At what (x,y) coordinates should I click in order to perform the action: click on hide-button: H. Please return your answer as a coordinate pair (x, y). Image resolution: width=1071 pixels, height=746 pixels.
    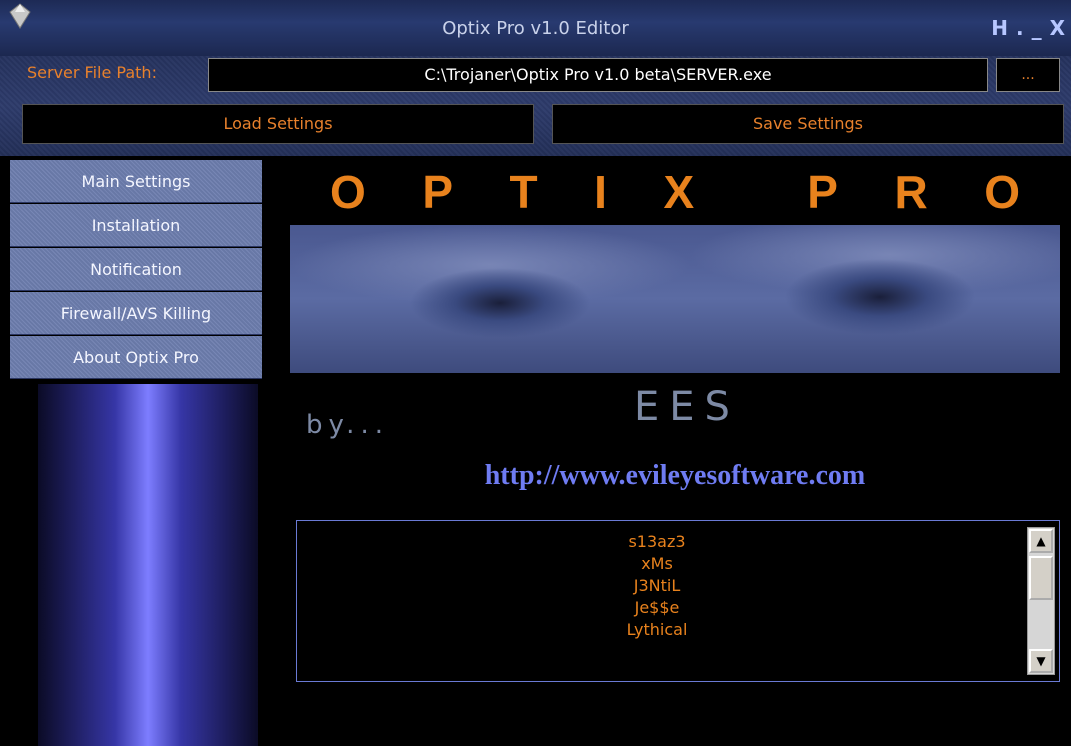
    Looking at the image, I should click on (999, 28).